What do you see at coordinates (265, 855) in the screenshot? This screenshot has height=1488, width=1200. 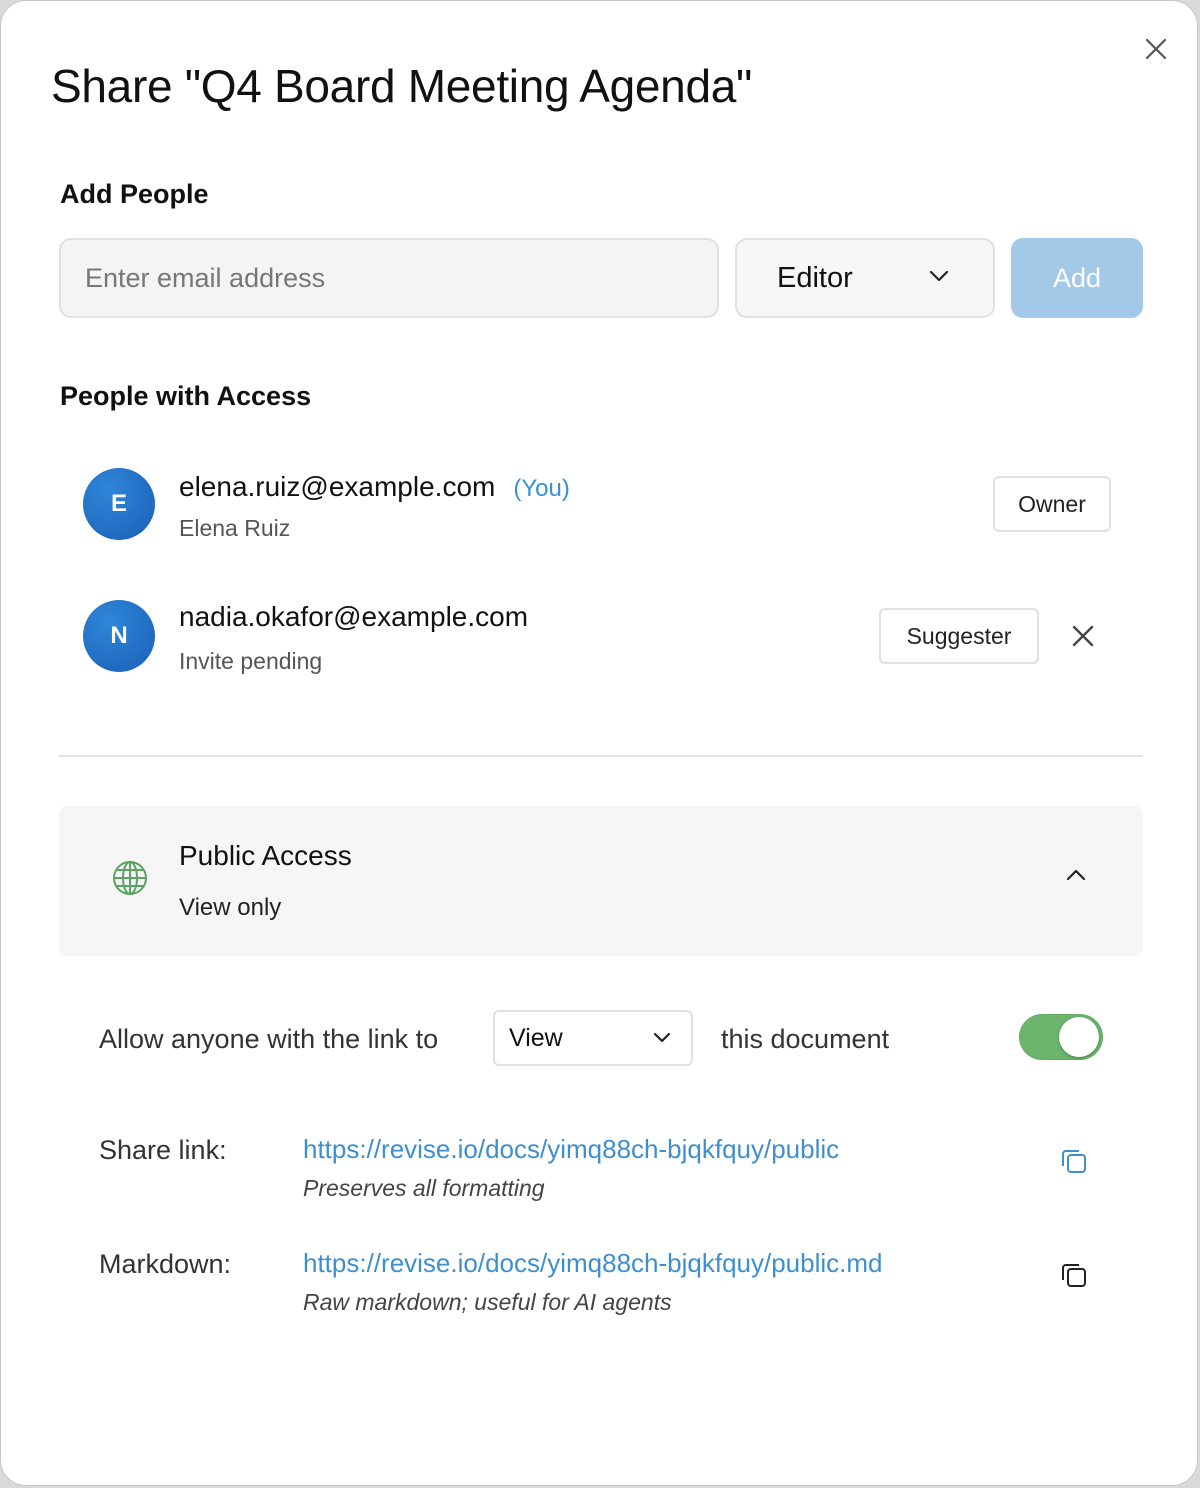 I see `public-access-title: Public Access` at bounding box center [265, 855].